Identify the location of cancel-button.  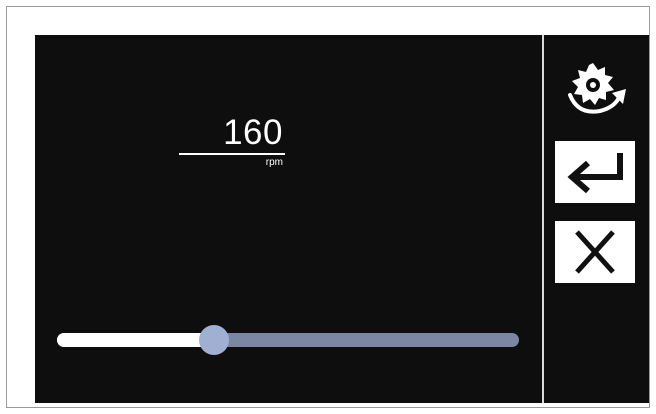
(595, 252).